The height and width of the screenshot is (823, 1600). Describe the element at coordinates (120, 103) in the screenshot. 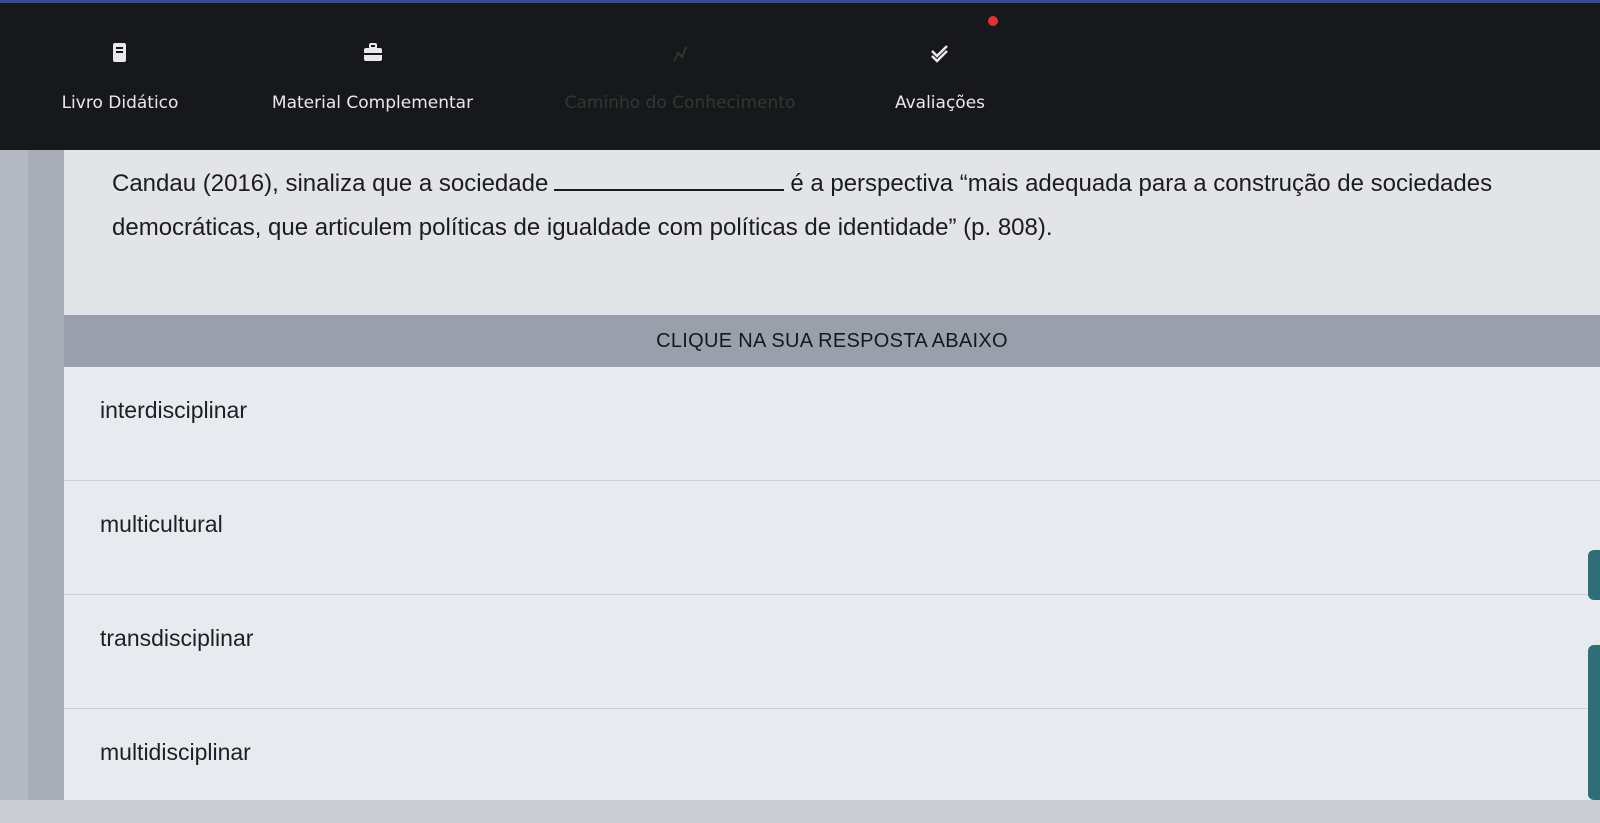

I see `nav-label: Livro Didático` at that location.